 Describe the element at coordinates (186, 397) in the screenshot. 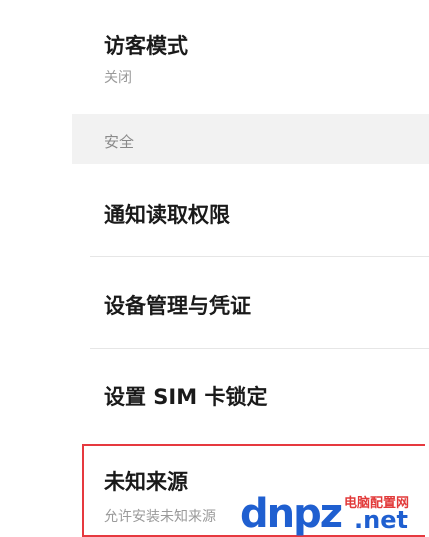

I see `sim-lock-title: 设置 SIM 卡锁定` at that location.